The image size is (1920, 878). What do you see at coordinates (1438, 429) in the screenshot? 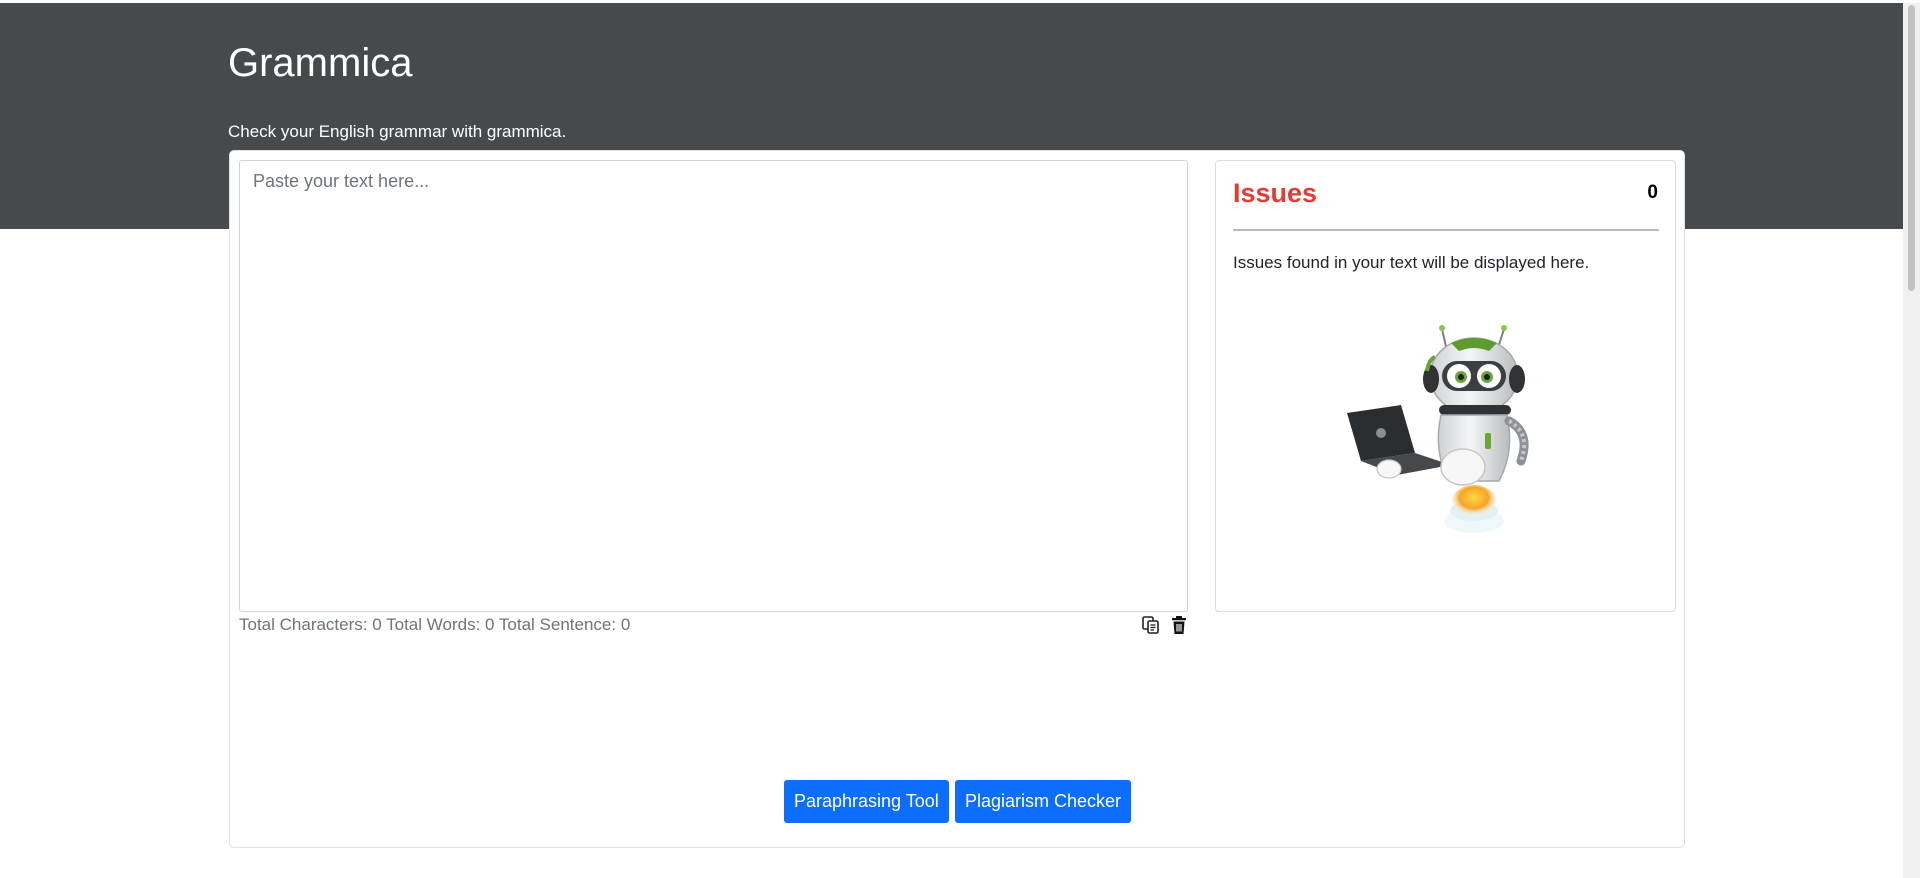
I see `robot-with-laptop-icon` at bounding box center [1438, 429].